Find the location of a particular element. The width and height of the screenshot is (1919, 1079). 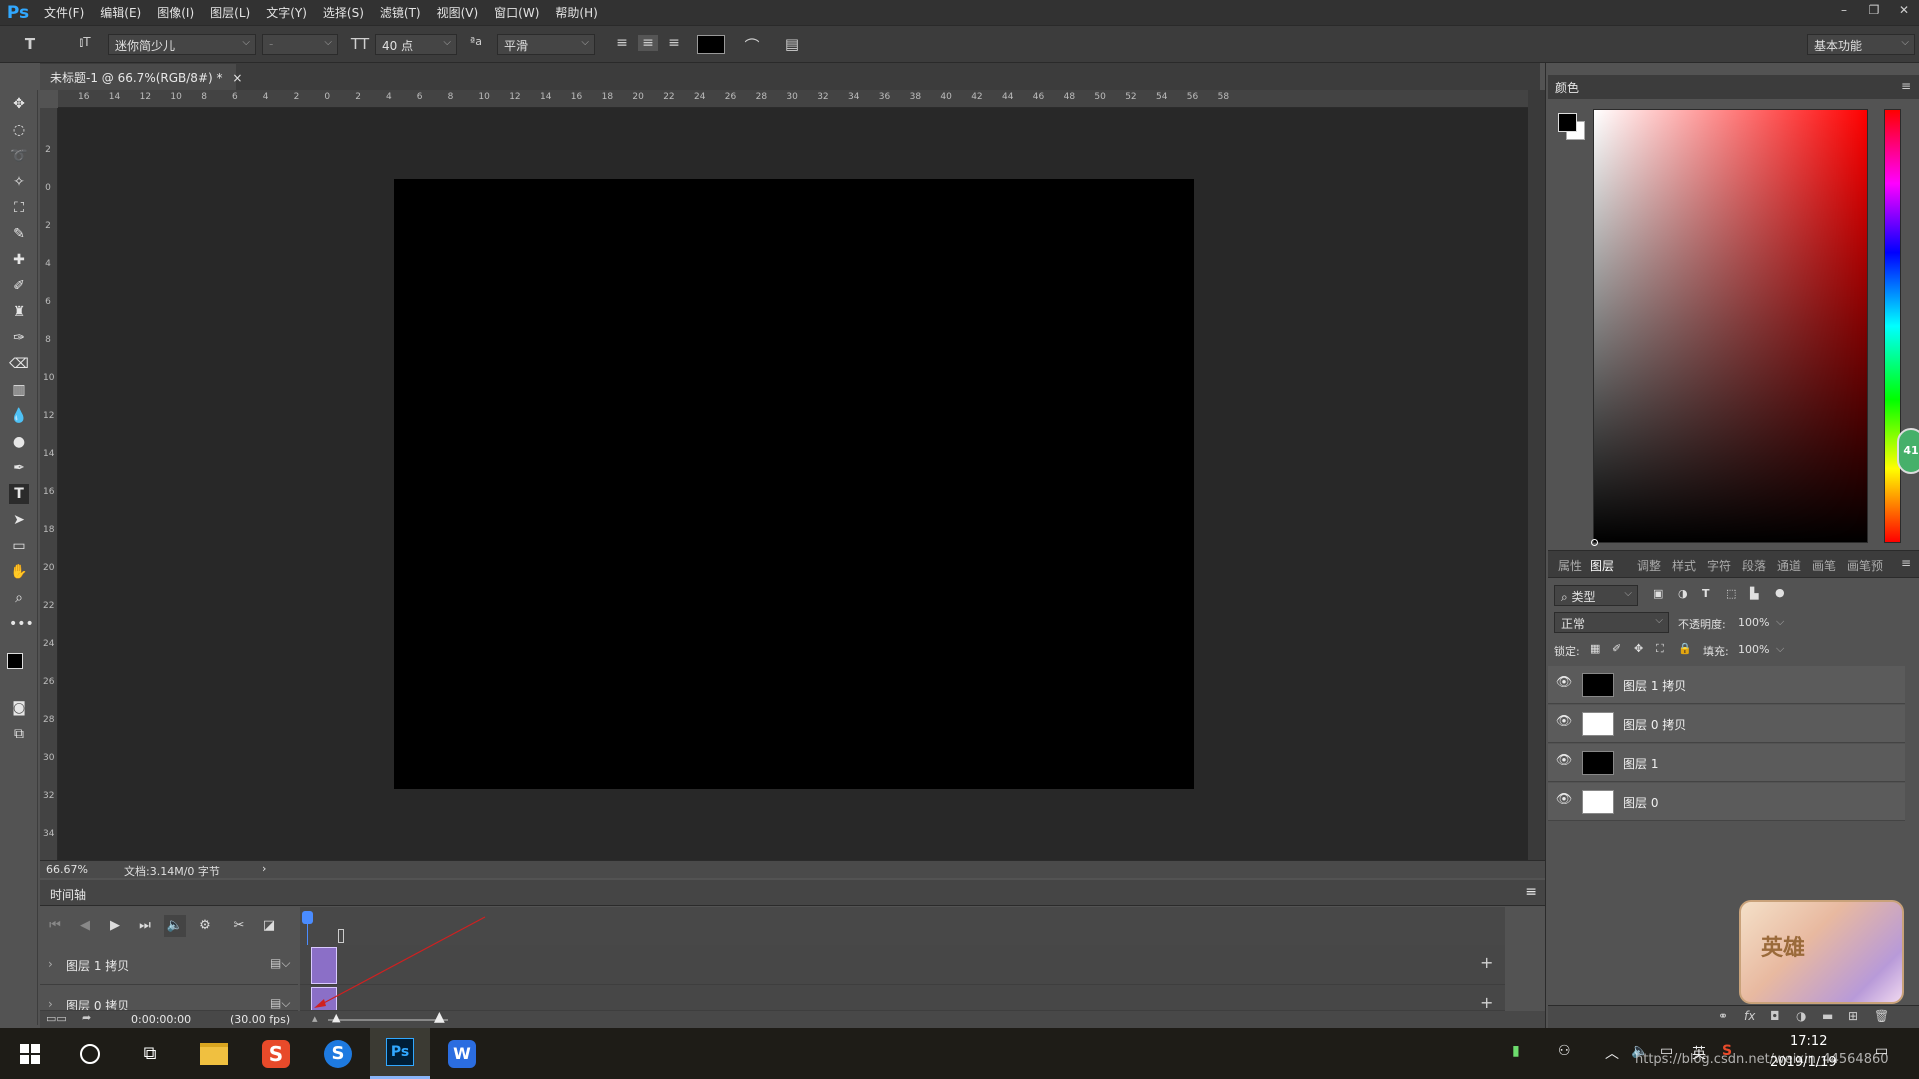

new-layer-icon: ⊞ is located at coordinates (1853, 1016).